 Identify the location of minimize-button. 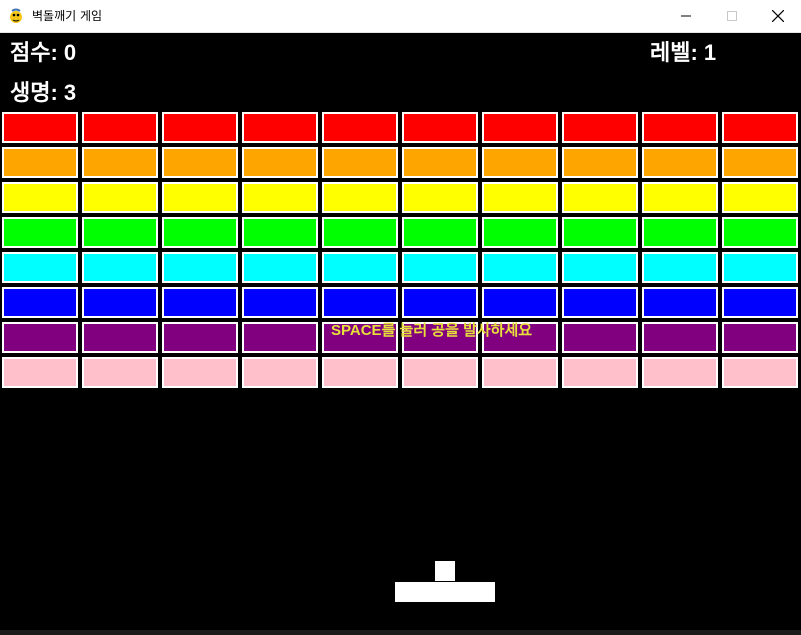
(686, 16).